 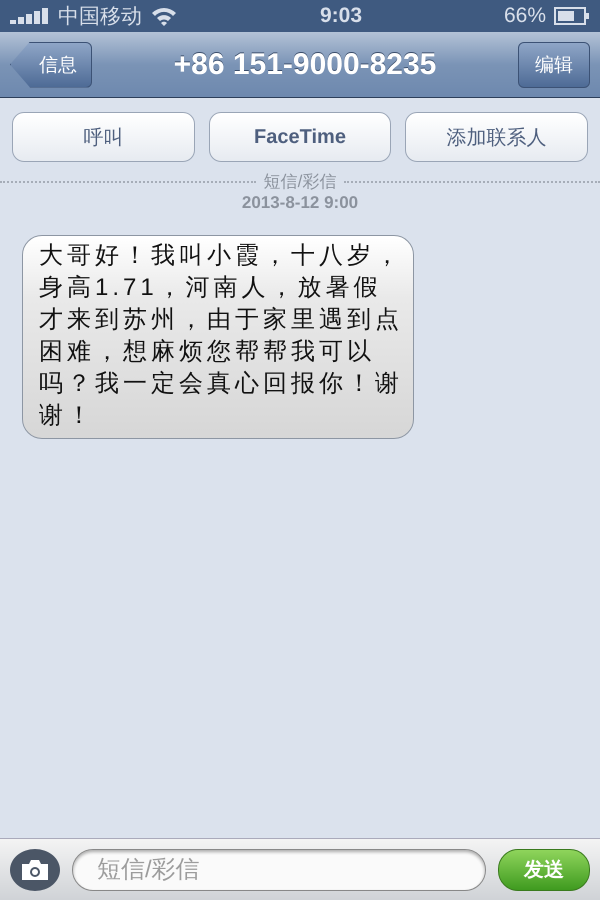 What do you see at coordinates (525, 16) in the screenshot?
I see `battery-percent: 66%` at bounding box center [525, 16].